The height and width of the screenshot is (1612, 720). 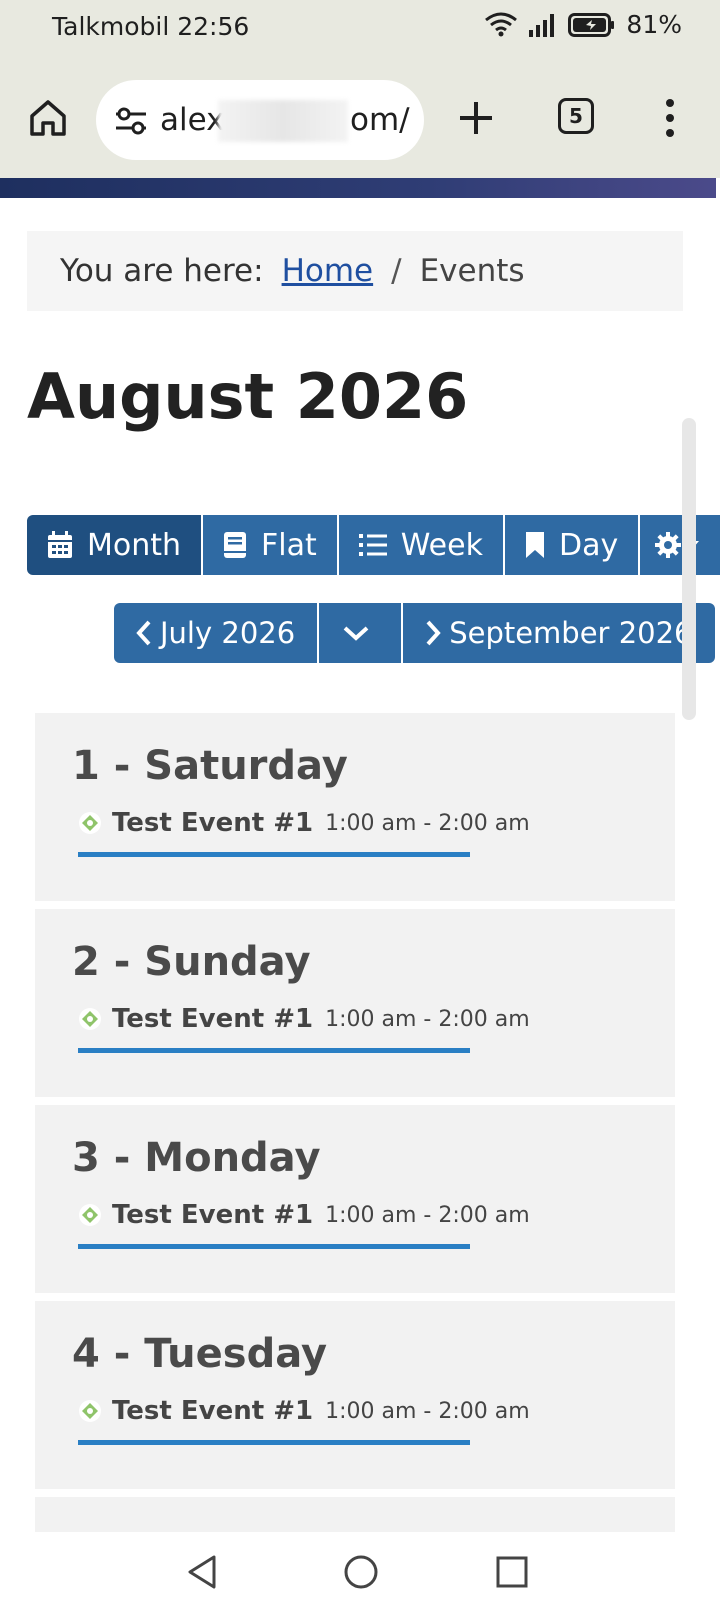 I want to click on breadcrumb-home-link: Home, so click(x=328, y=271).